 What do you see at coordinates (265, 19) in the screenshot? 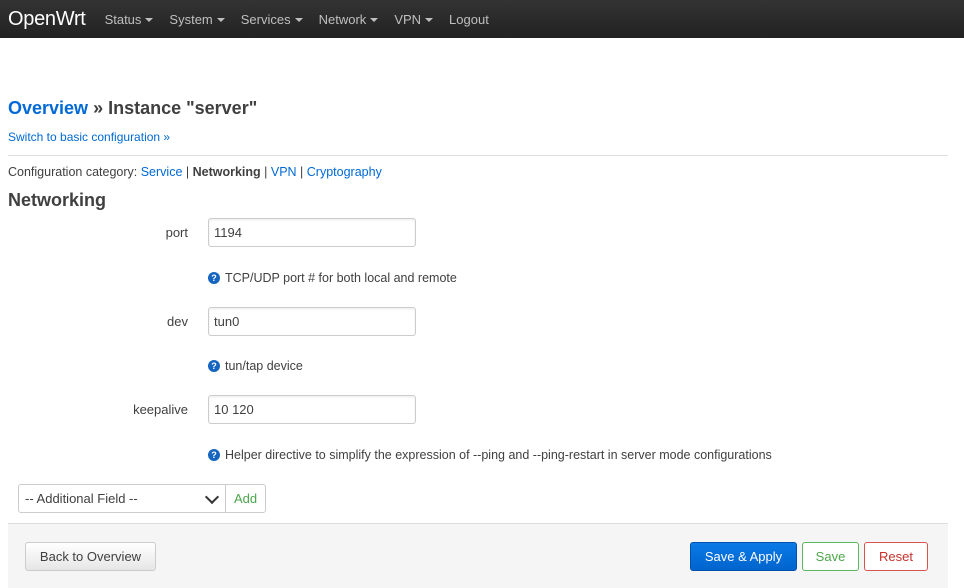
I see `menu-label: Services` at bounding box center [265, 19].